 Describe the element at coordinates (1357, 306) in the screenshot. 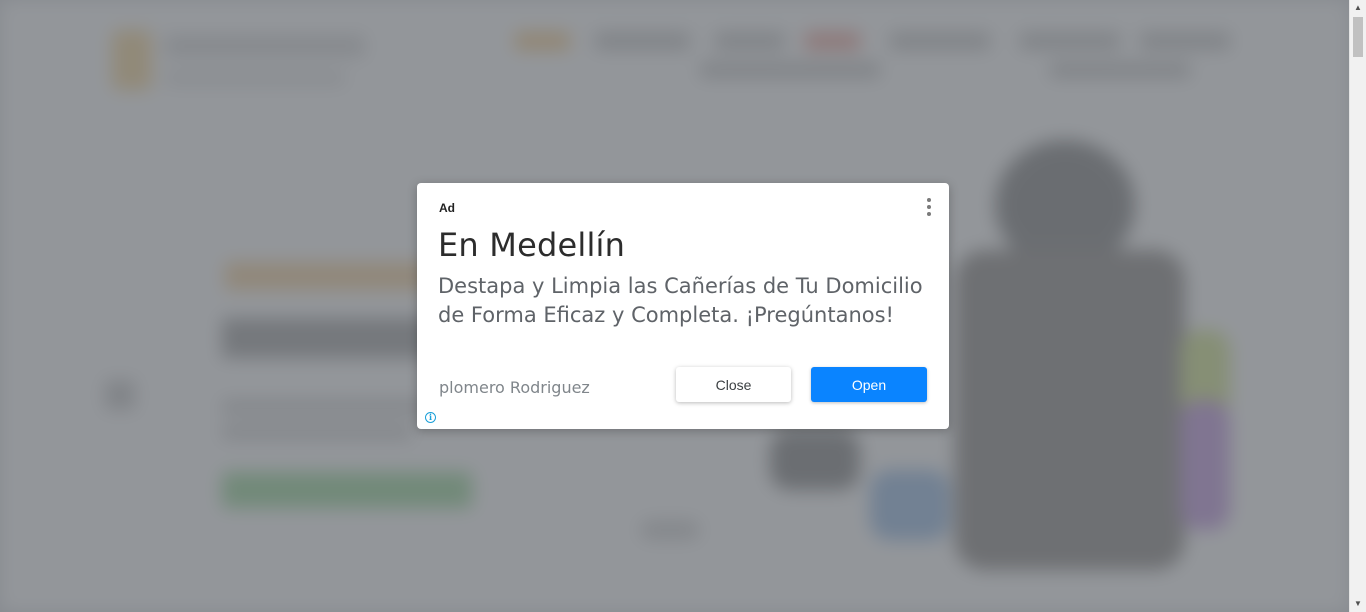

I see `vertical-scrollbar: ▲ ▼` at that location.